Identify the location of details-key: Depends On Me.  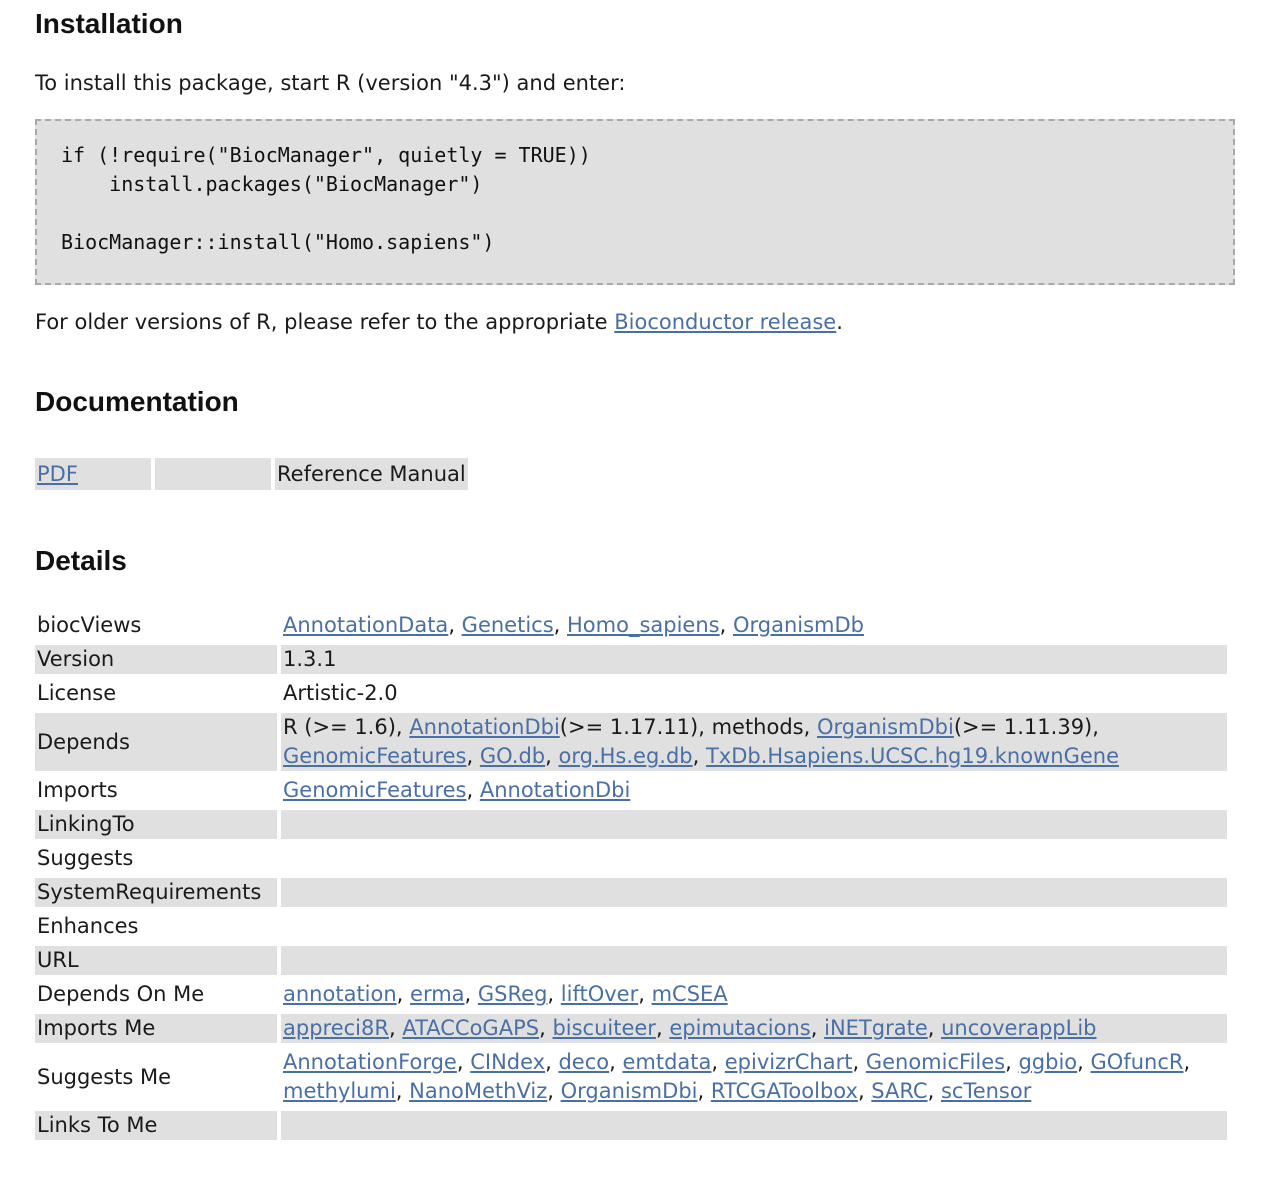
(121, 994).